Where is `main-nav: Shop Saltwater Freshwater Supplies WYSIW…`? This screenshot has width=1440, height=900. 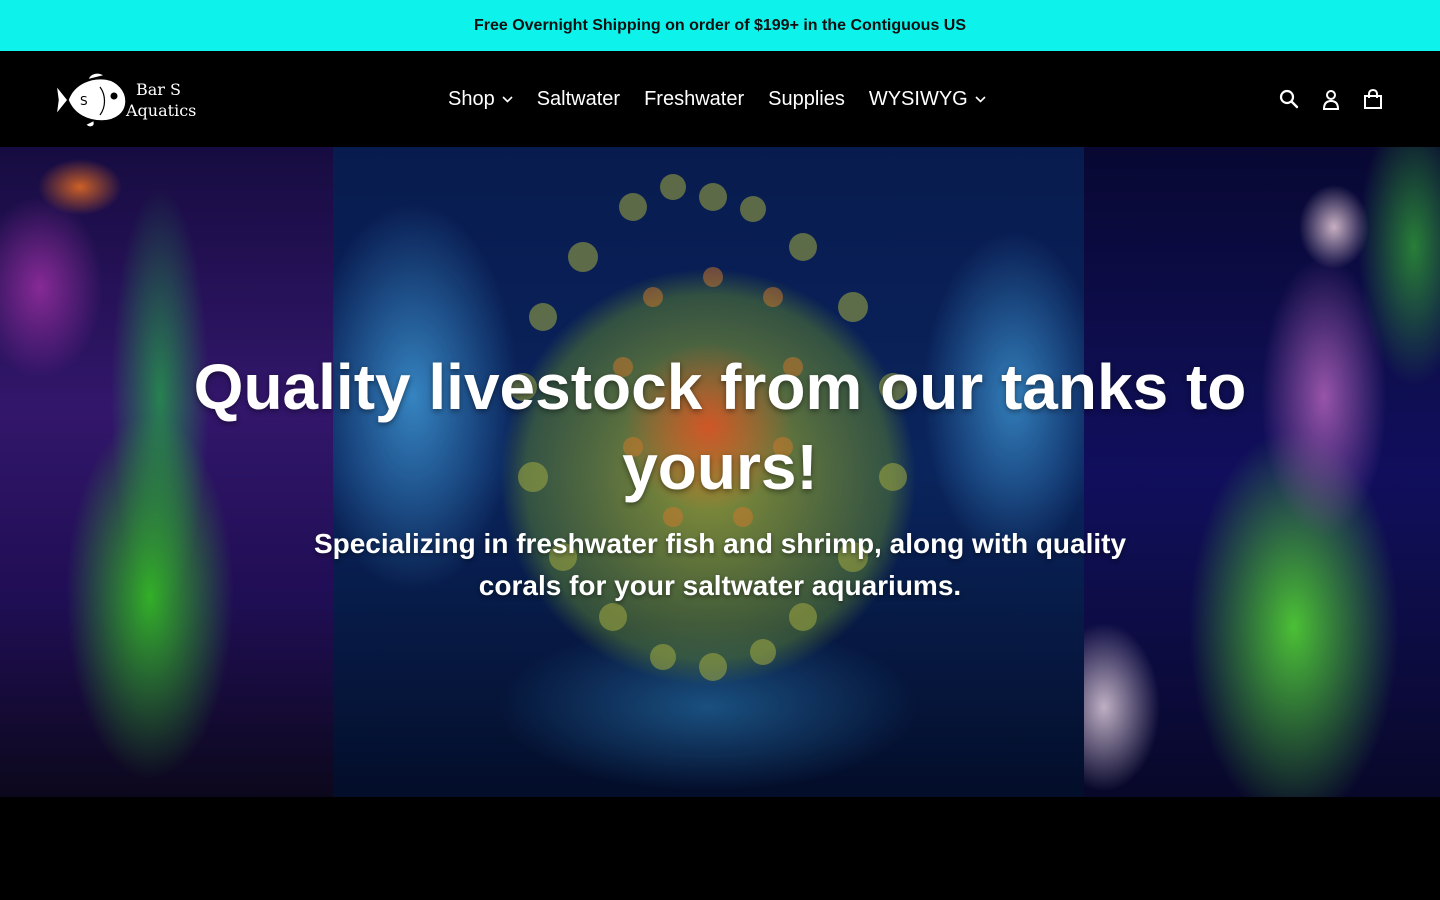
main-nav: Shop Saltwater Freshwater Supplies WYSIW… is located at coordinates (717, 99).